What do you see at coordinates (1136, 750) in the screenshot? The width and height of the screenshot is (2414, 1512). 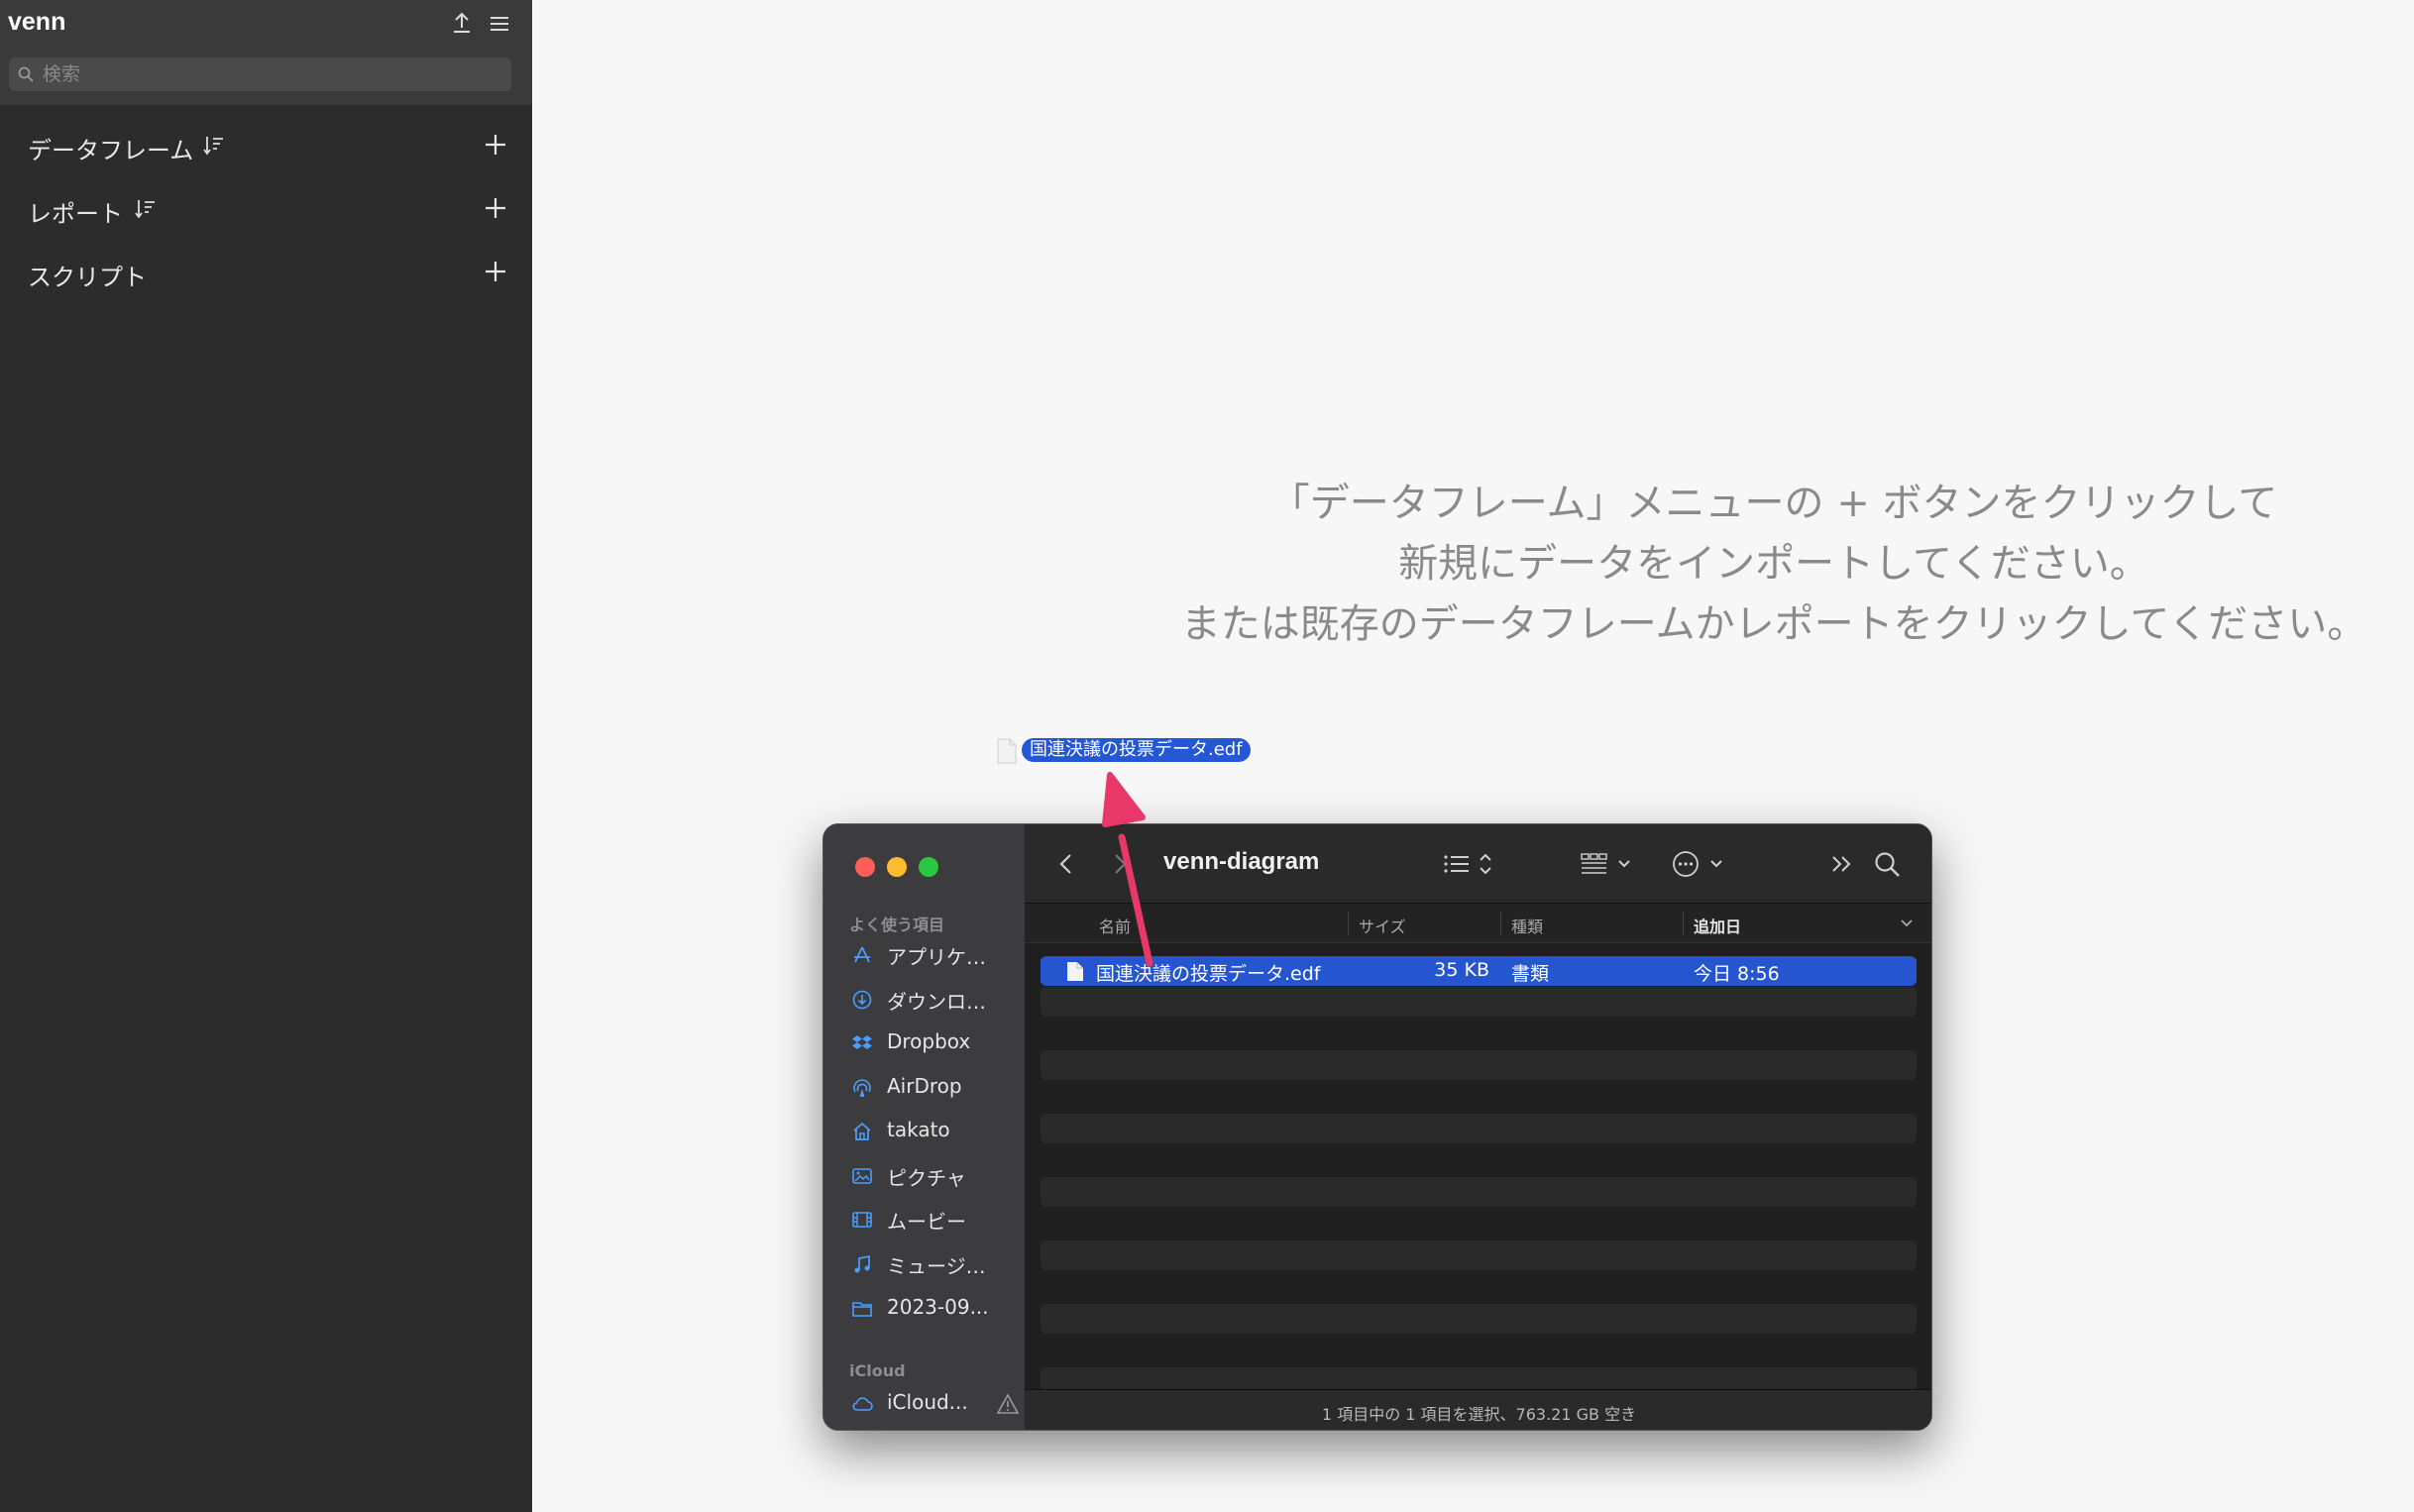 I see `dragged-file-label: 国連決議の投票データ.edf` at bounding box center [1136, 750].